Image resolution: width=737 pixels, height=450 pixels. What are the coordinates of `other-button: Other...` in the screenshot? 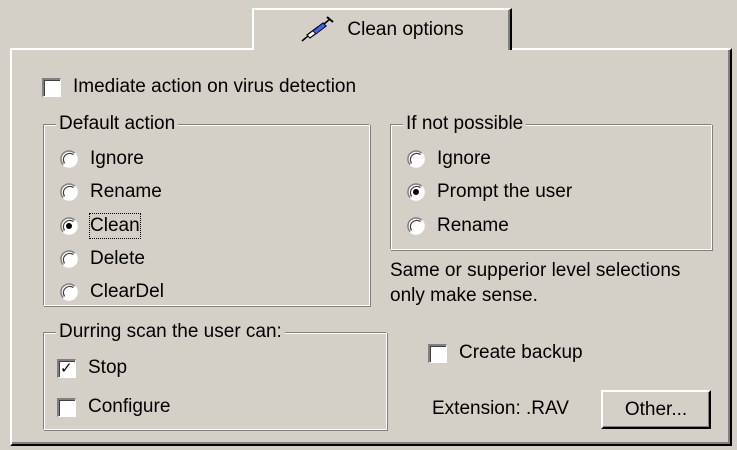 It's located at (656, 409).